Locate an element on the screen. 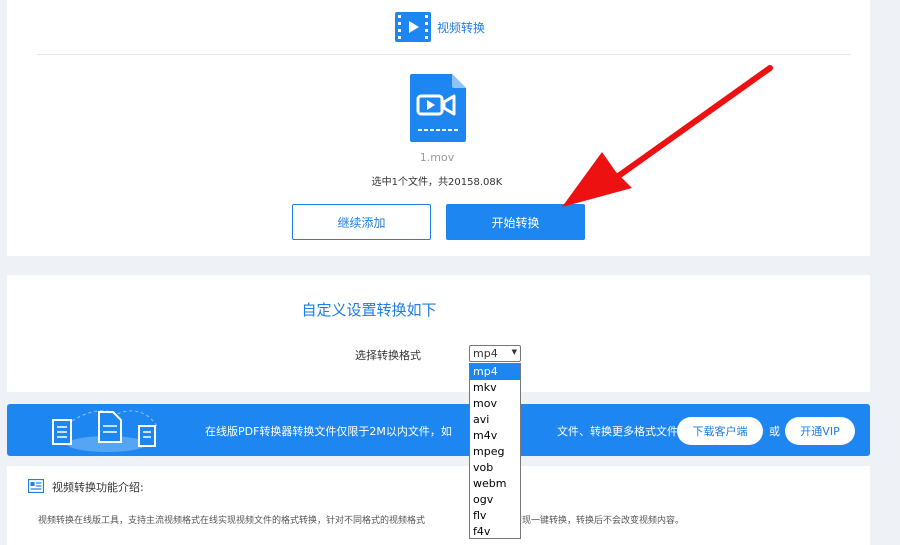 Image resolution: width=900 pixels, height=545 pixels. or-label: 或 is located at coordinates (774, 431).